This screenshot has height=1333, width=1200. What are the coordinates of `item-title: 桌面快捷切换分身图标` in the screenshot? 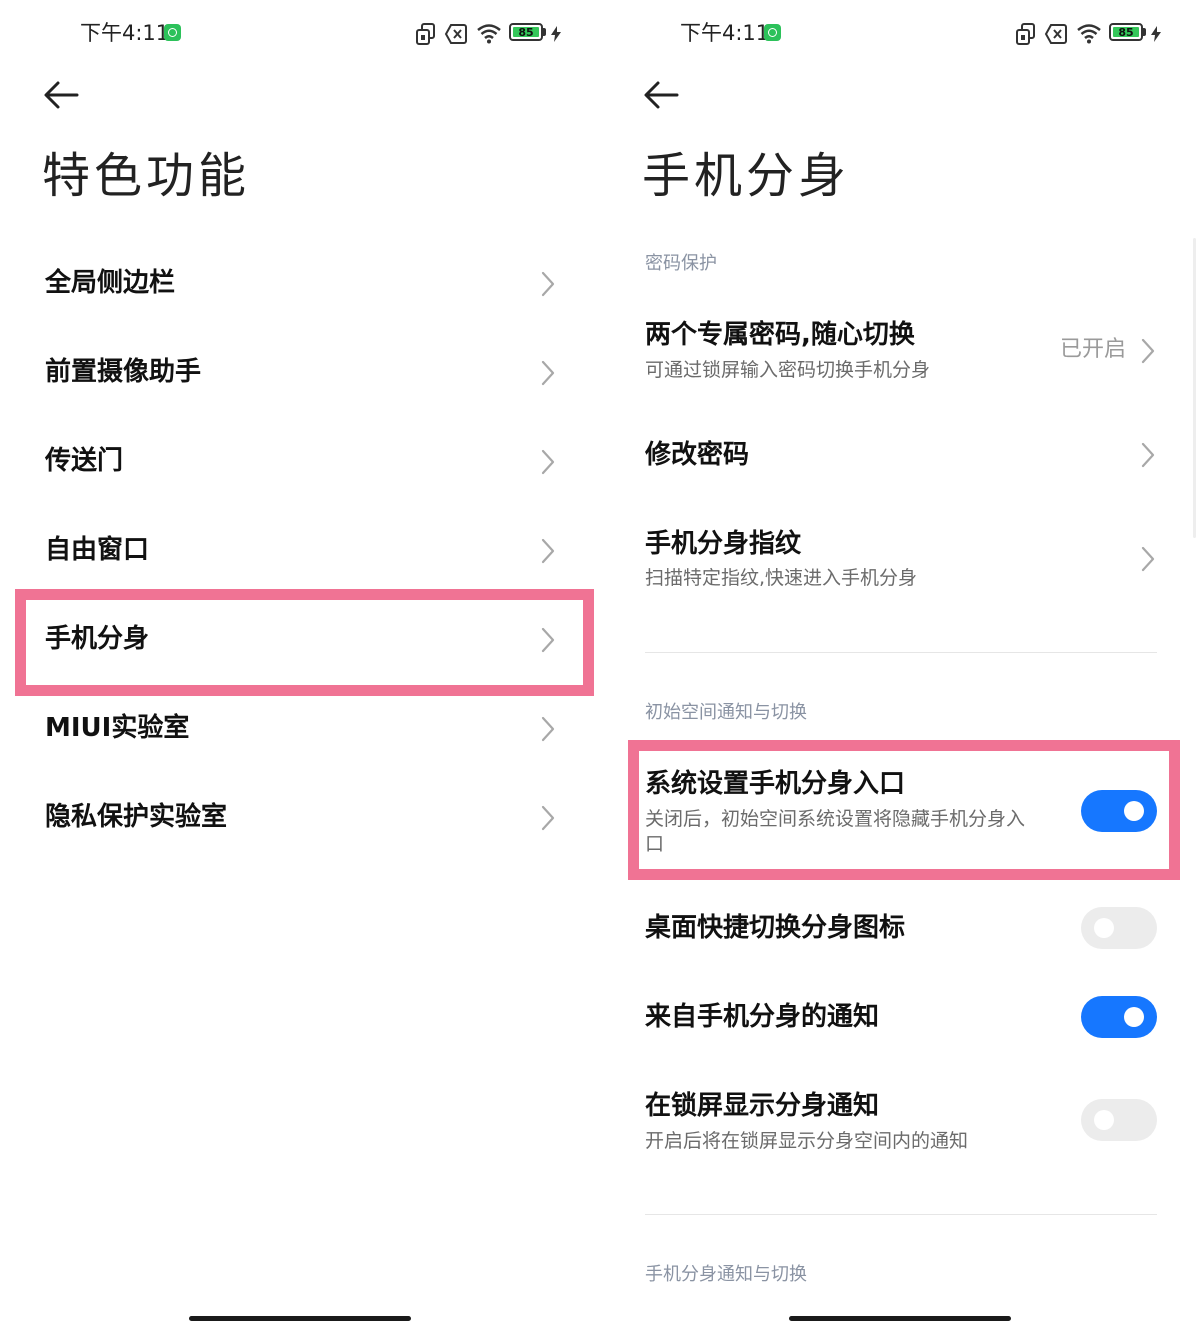 It's located at (775, 928).